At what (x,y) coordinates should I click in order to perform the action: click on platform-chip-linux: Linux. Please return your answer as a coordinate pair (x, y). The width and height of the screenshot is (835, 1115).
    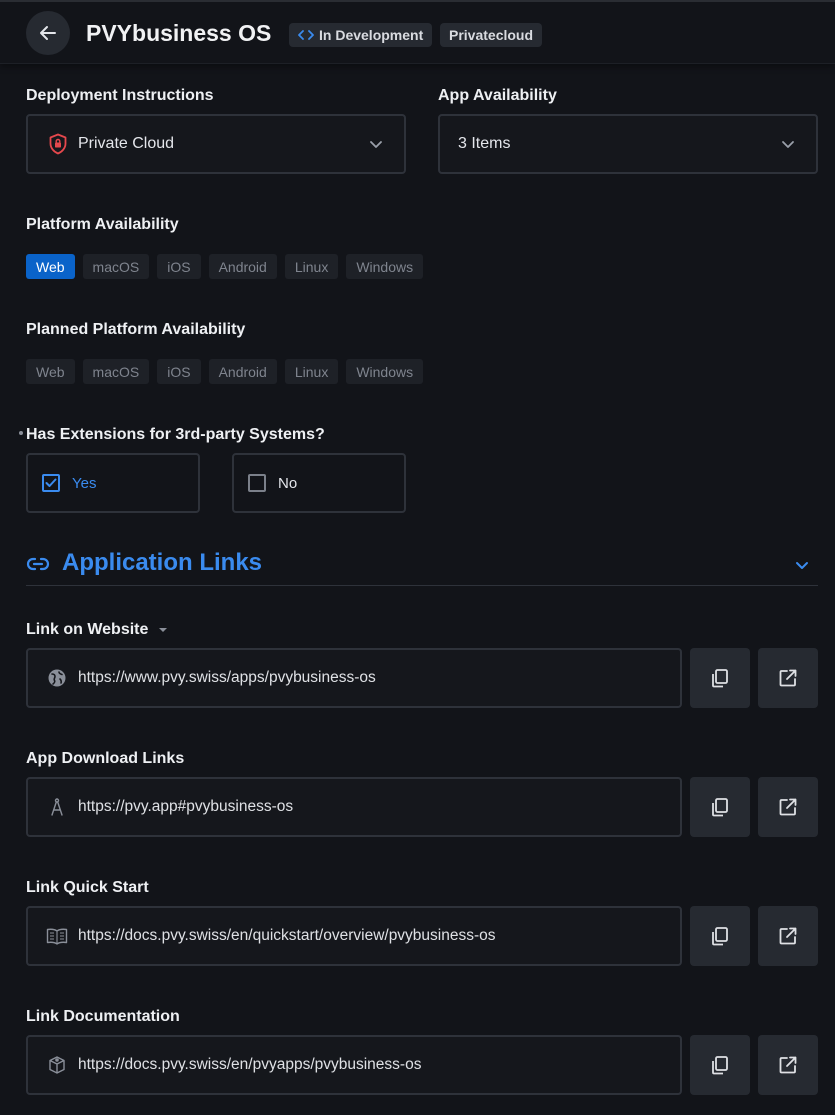
    Looking at the image, I should click on (311, 266).